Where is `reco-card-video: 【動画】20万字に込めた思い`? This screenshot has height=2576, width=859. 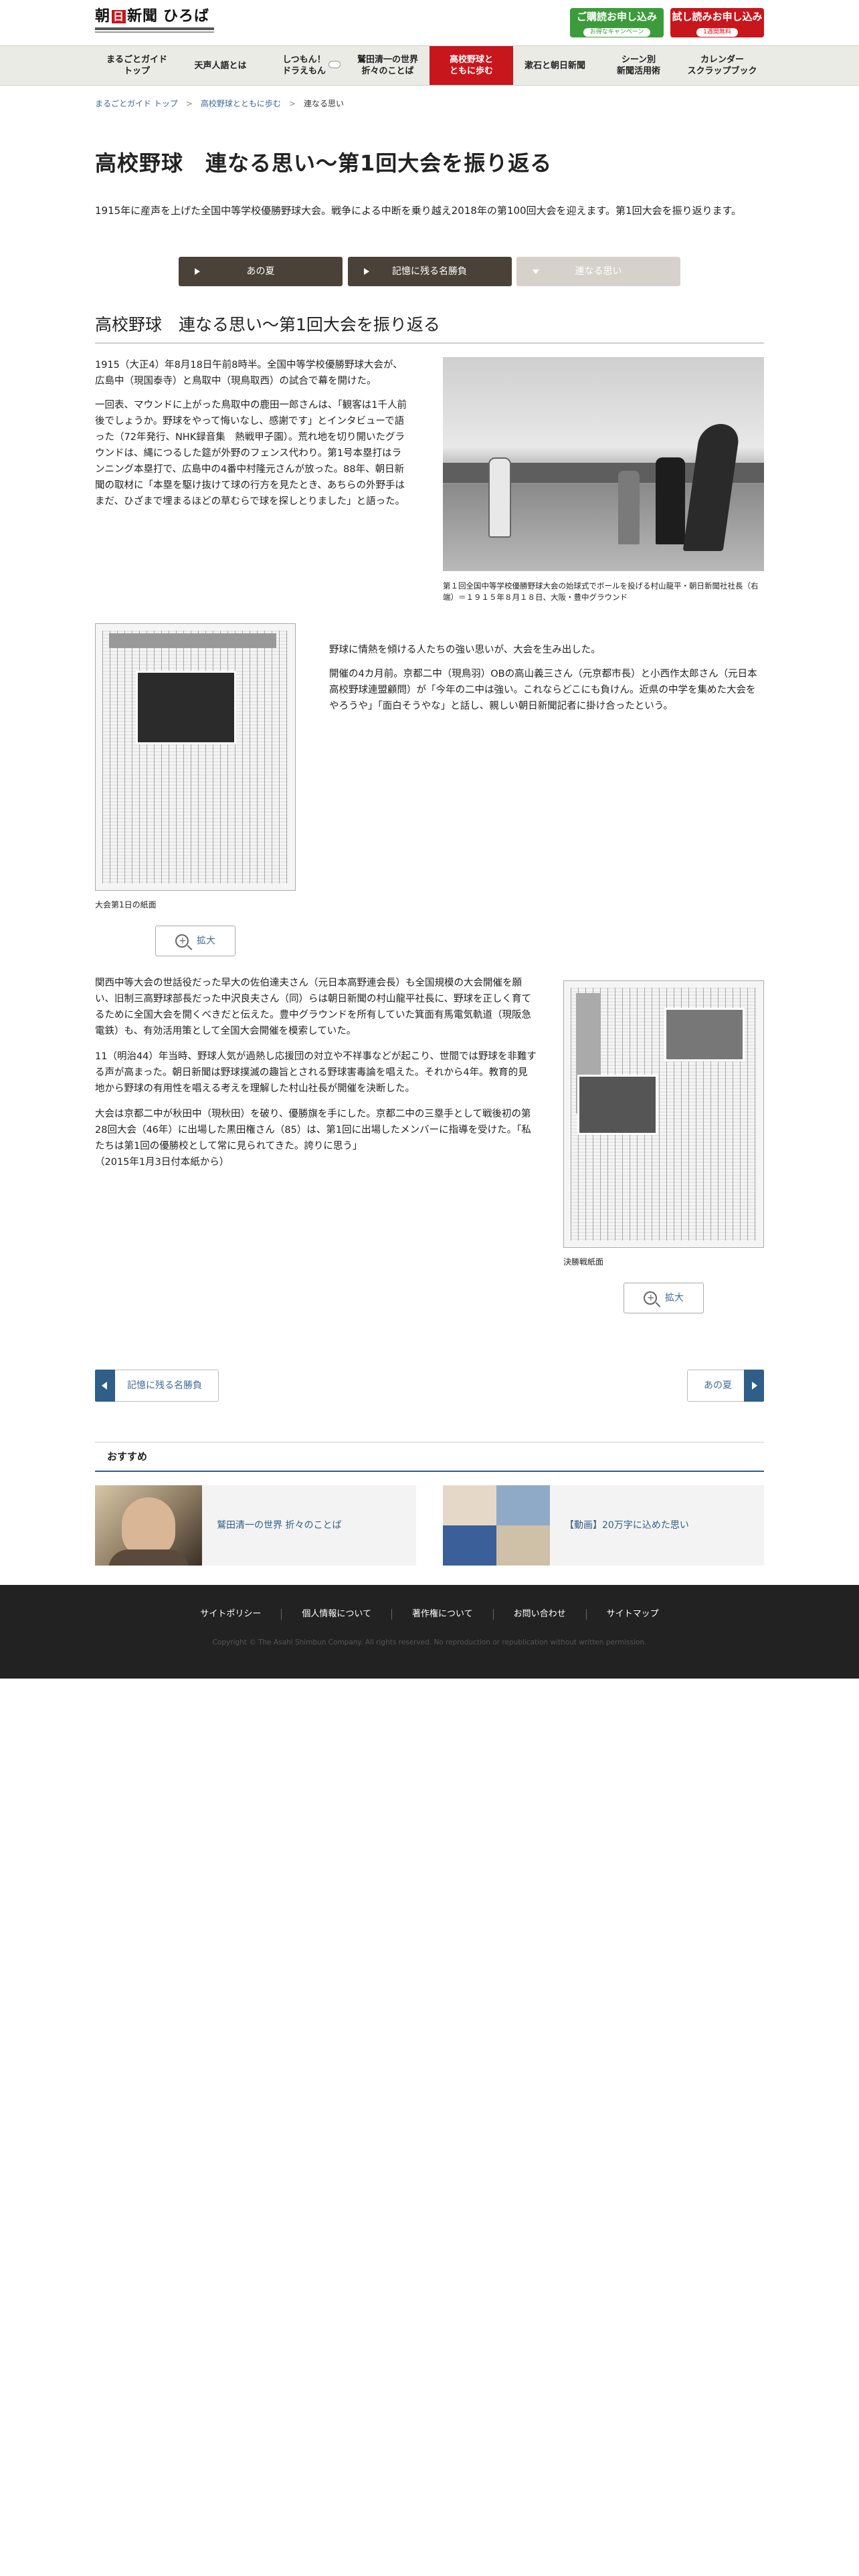
reco-card-video: 【動画】20万字に込めた思い is located at coordinates (603, 1525).